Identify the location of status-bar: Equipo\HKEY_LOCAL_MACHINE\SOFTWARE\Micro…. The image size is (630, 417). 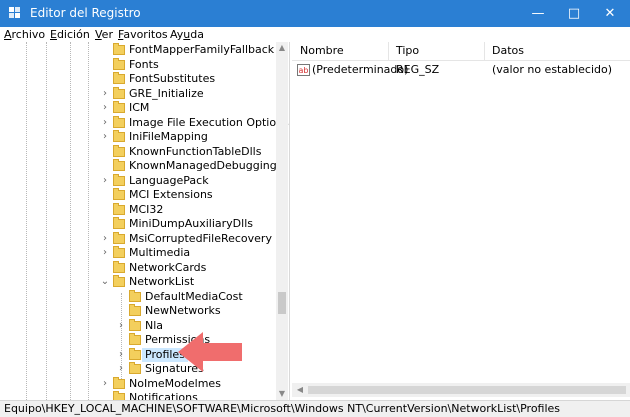
(315, 408).